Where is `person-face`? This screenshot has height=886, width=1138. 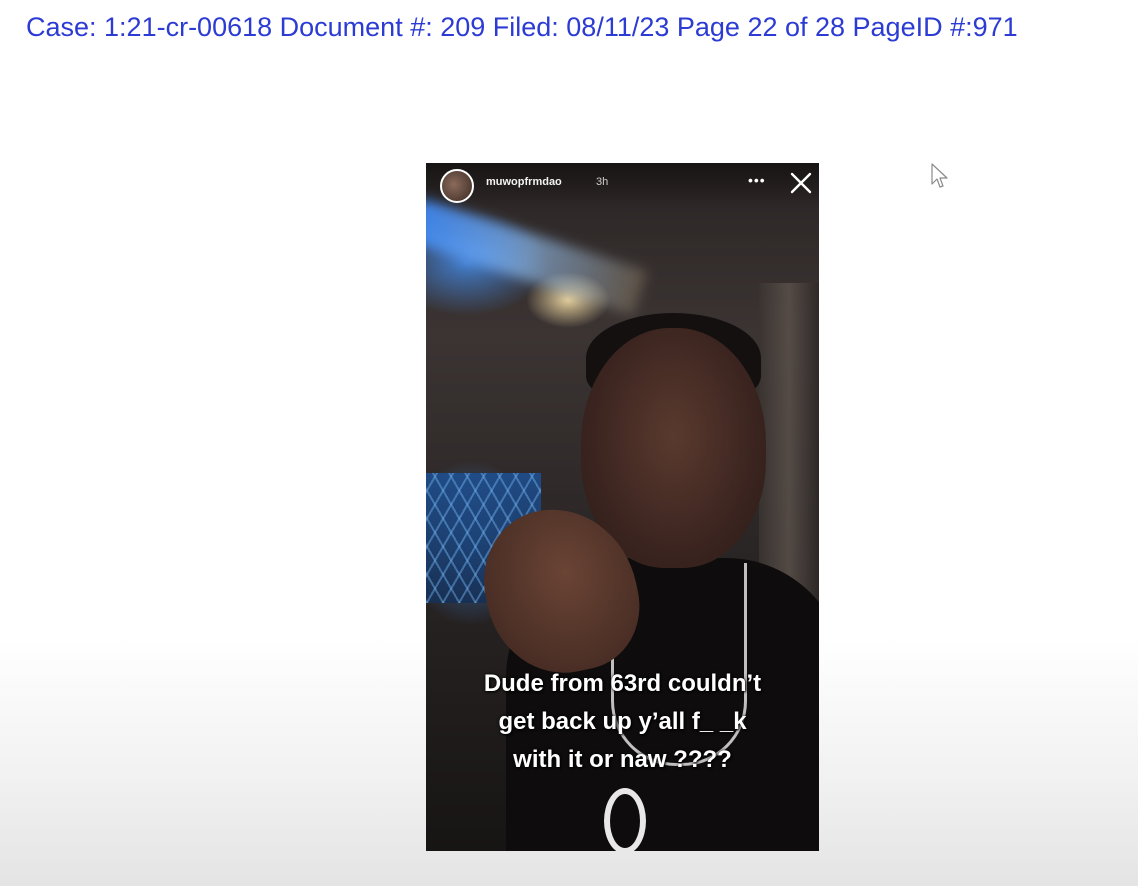
person-face is located at coordinates (673, 448).